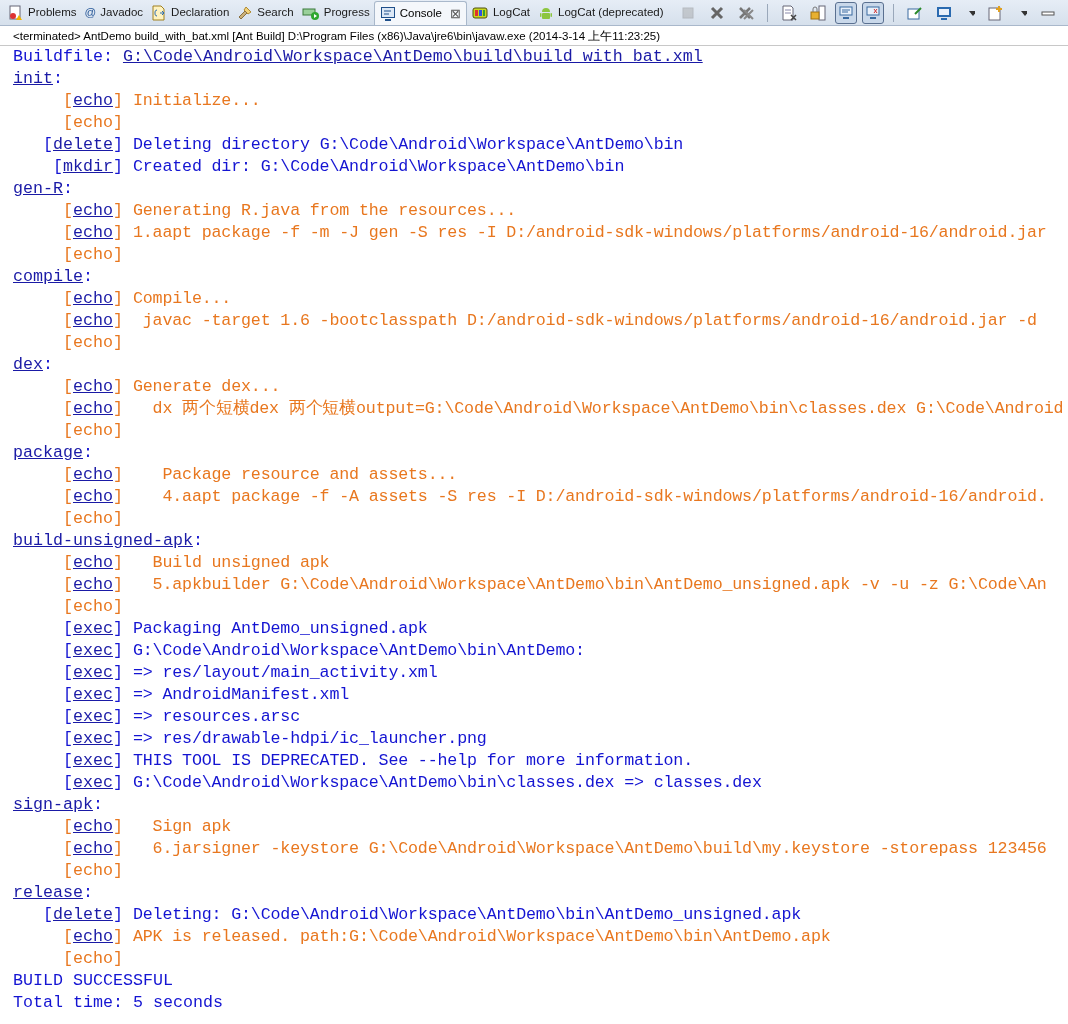 This screenshot has height=1024, width=1068. I want to click on problems-icon, so click(16, 13).